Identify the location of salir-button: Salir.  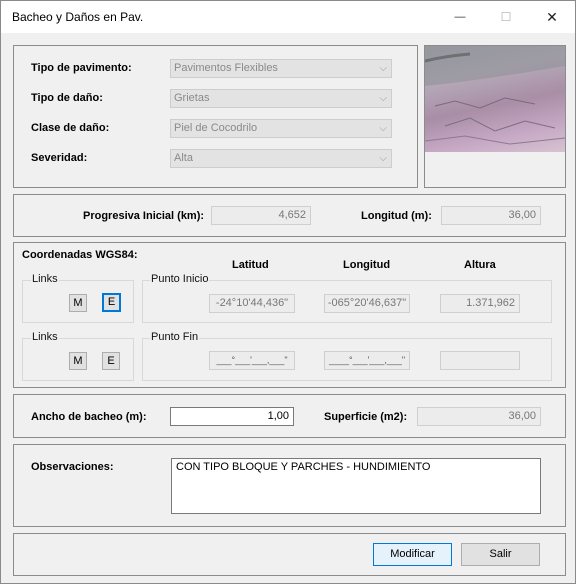
(500, 554).